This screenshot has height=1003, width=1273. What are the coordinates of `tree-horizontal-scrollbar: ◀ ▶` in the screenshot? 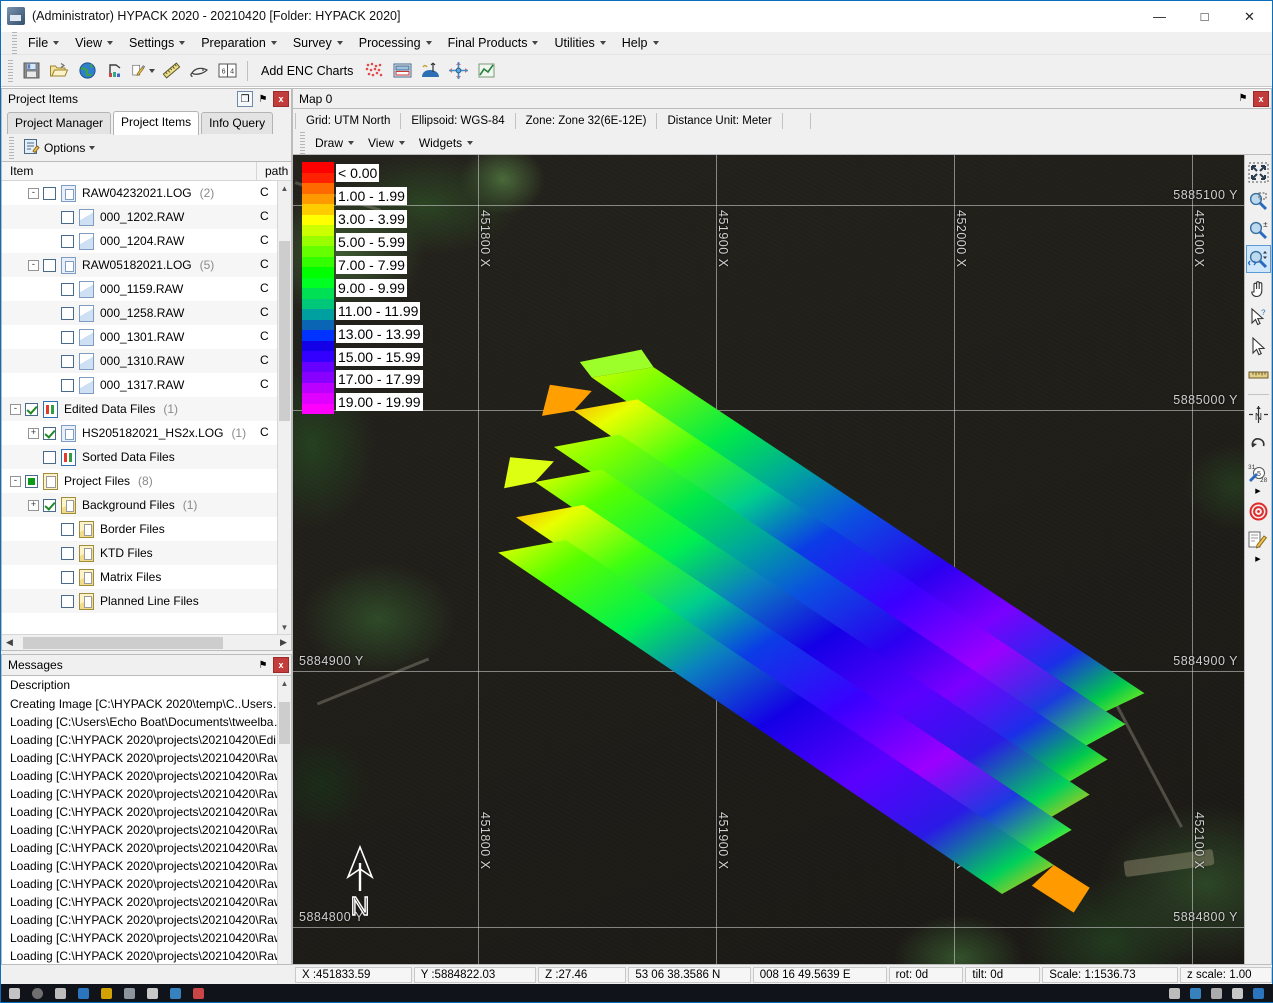 It's located at (146, 642).